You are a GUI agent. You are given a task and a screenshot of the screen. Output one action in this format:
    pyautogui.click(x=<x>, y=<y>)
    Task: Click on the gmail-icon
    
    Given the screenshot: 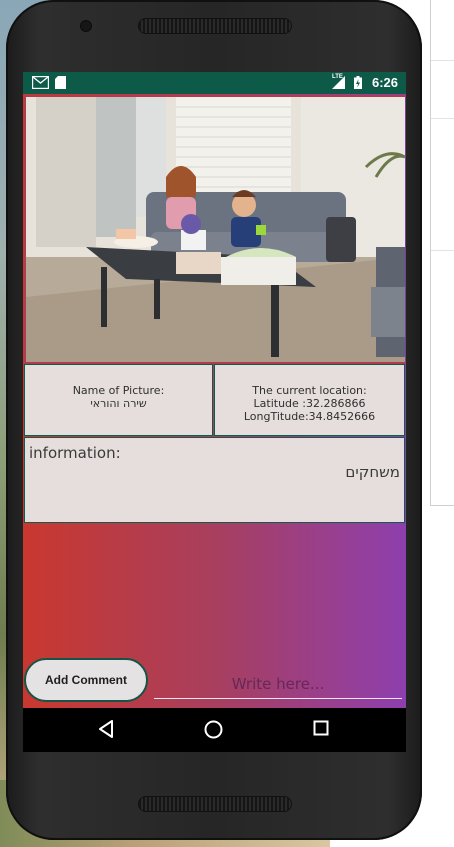 What is the action you would take?
    pyautogui.click(x=40, y=82)
    